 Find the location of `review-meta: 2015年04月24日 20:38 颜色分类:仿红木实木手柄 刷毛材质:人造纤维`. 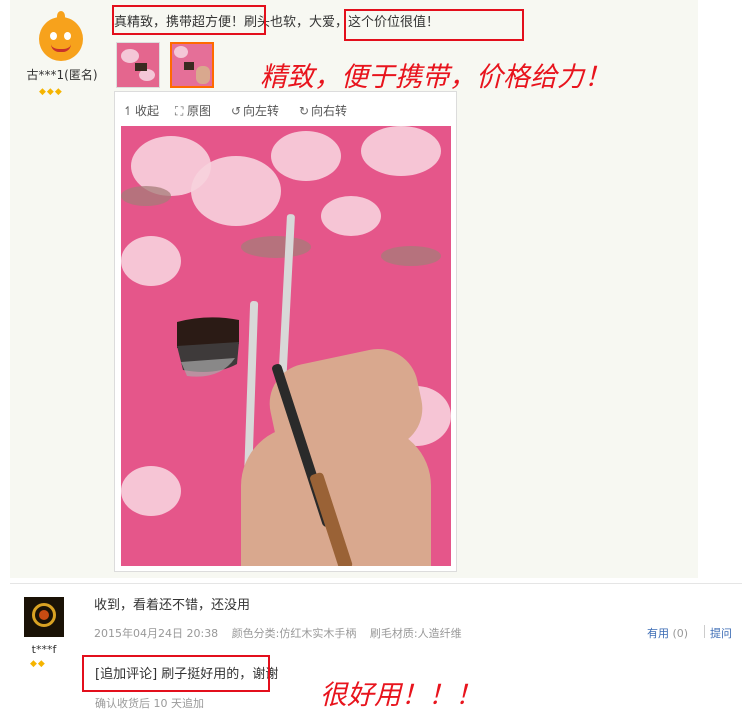

review-meta: 2015年04月24日 20:38 颜色分类:仿红木实木手柄 刷毛材质:人造纤维 is located at coordinates (283, 633).